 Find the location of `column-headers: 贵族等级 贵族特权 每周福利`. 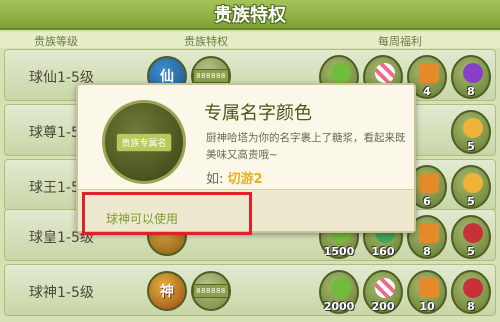

column-headers: 贵族等级 贵族特权 每周福利 is located at coordinates (250, 40).